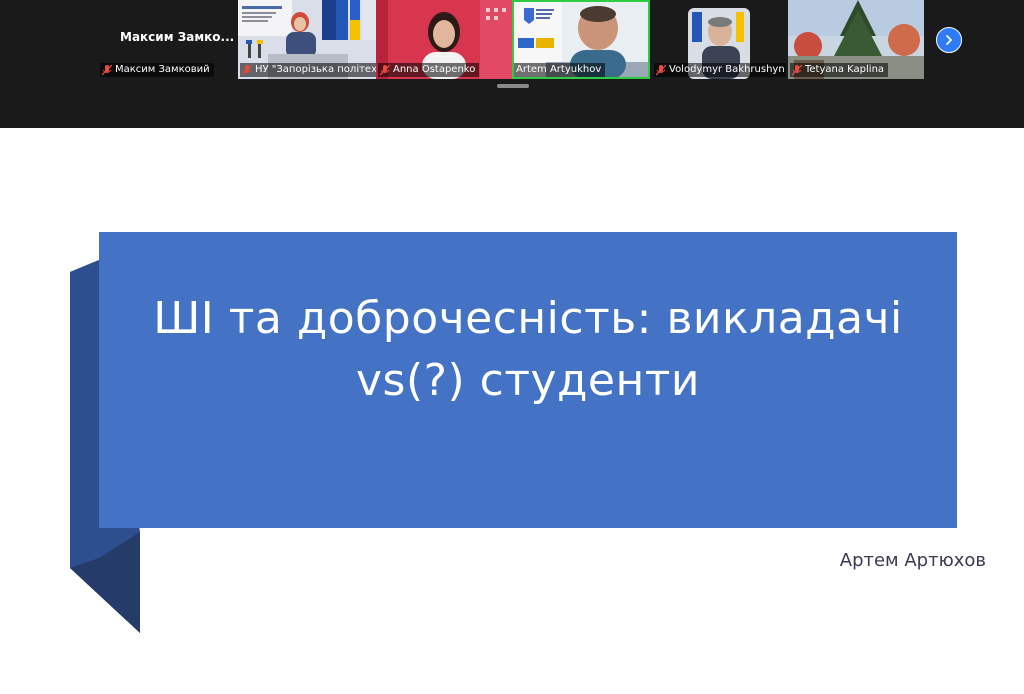 This screenshot has height=694, width=1024. I want to click on slide-title-line-2: vs(?) студенти, so click(528, 380).